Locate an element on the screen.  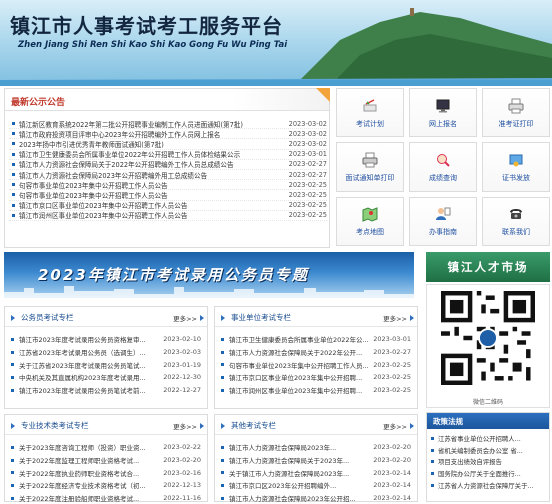
list-item: 镇江市人力资源社会保障局2023年公开招... 2023-02-14 is located at coordinates (316, 498).